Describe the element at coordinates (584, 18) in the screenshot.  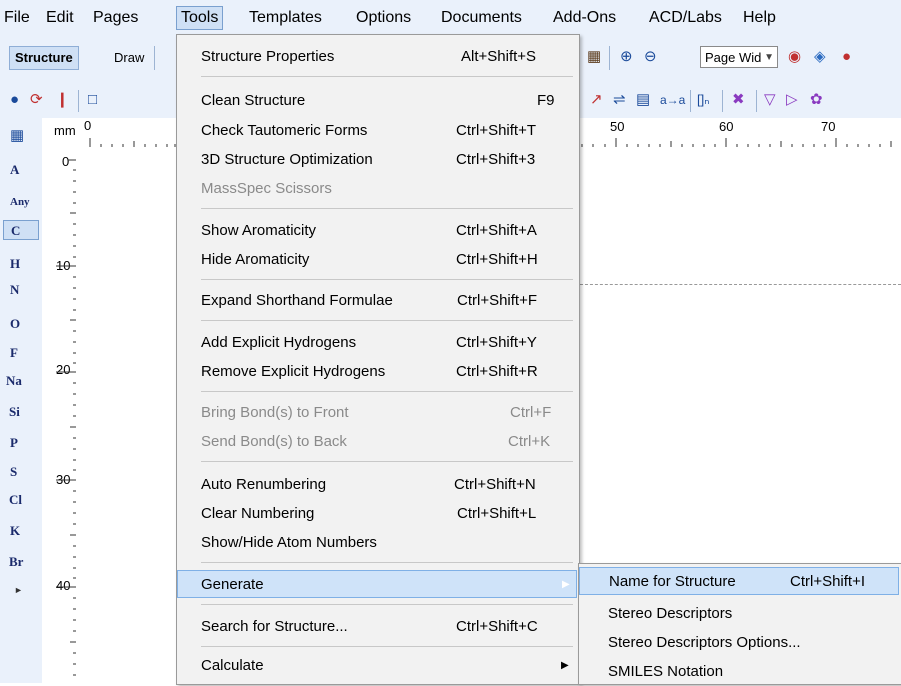
I see `menu-add-ons: Add-Ons` at that location.